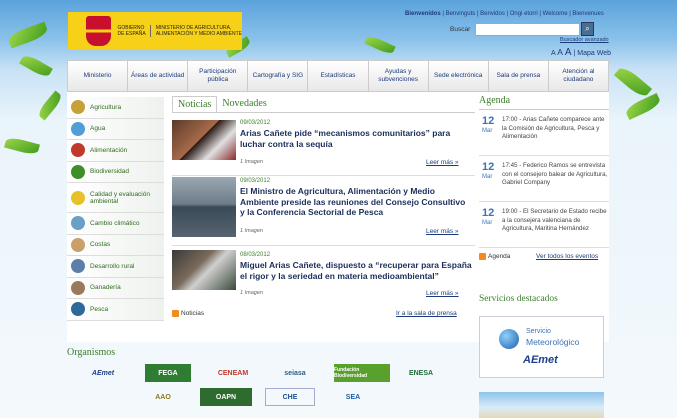 The width and height of the screenshot is (677, 418). What do you see at coordinates (218, 76) in the screenshot?
I see `nav-participacion: Participación pública` at bounding box center [218, 76].